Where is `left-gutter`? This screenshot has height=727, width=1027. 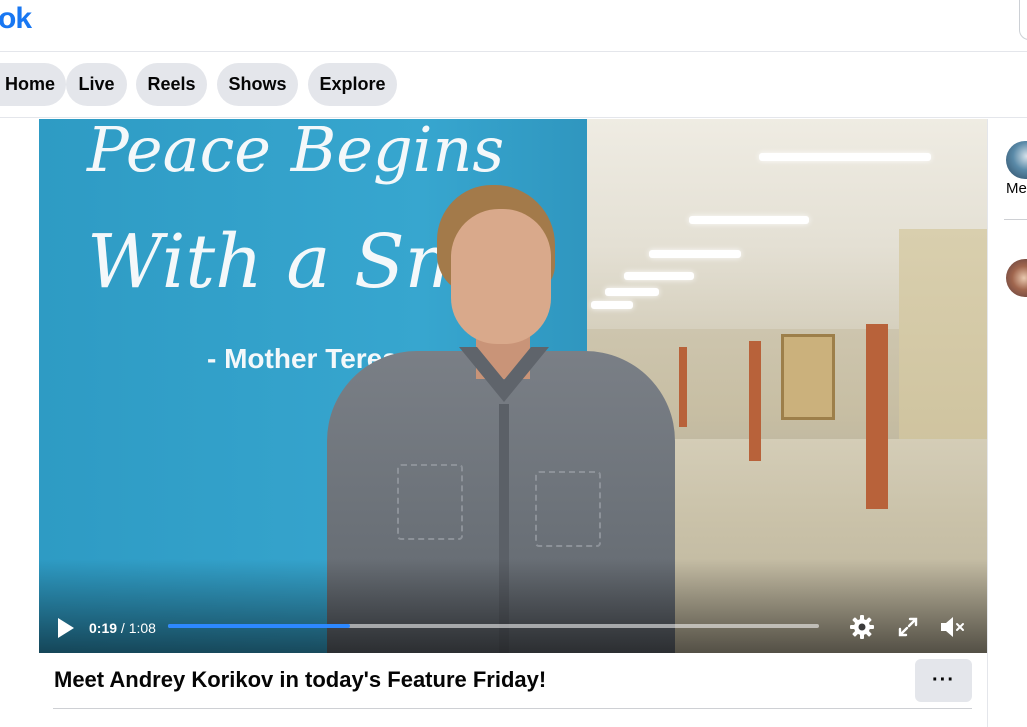
left-gutter is located at coordinates (19, 423).